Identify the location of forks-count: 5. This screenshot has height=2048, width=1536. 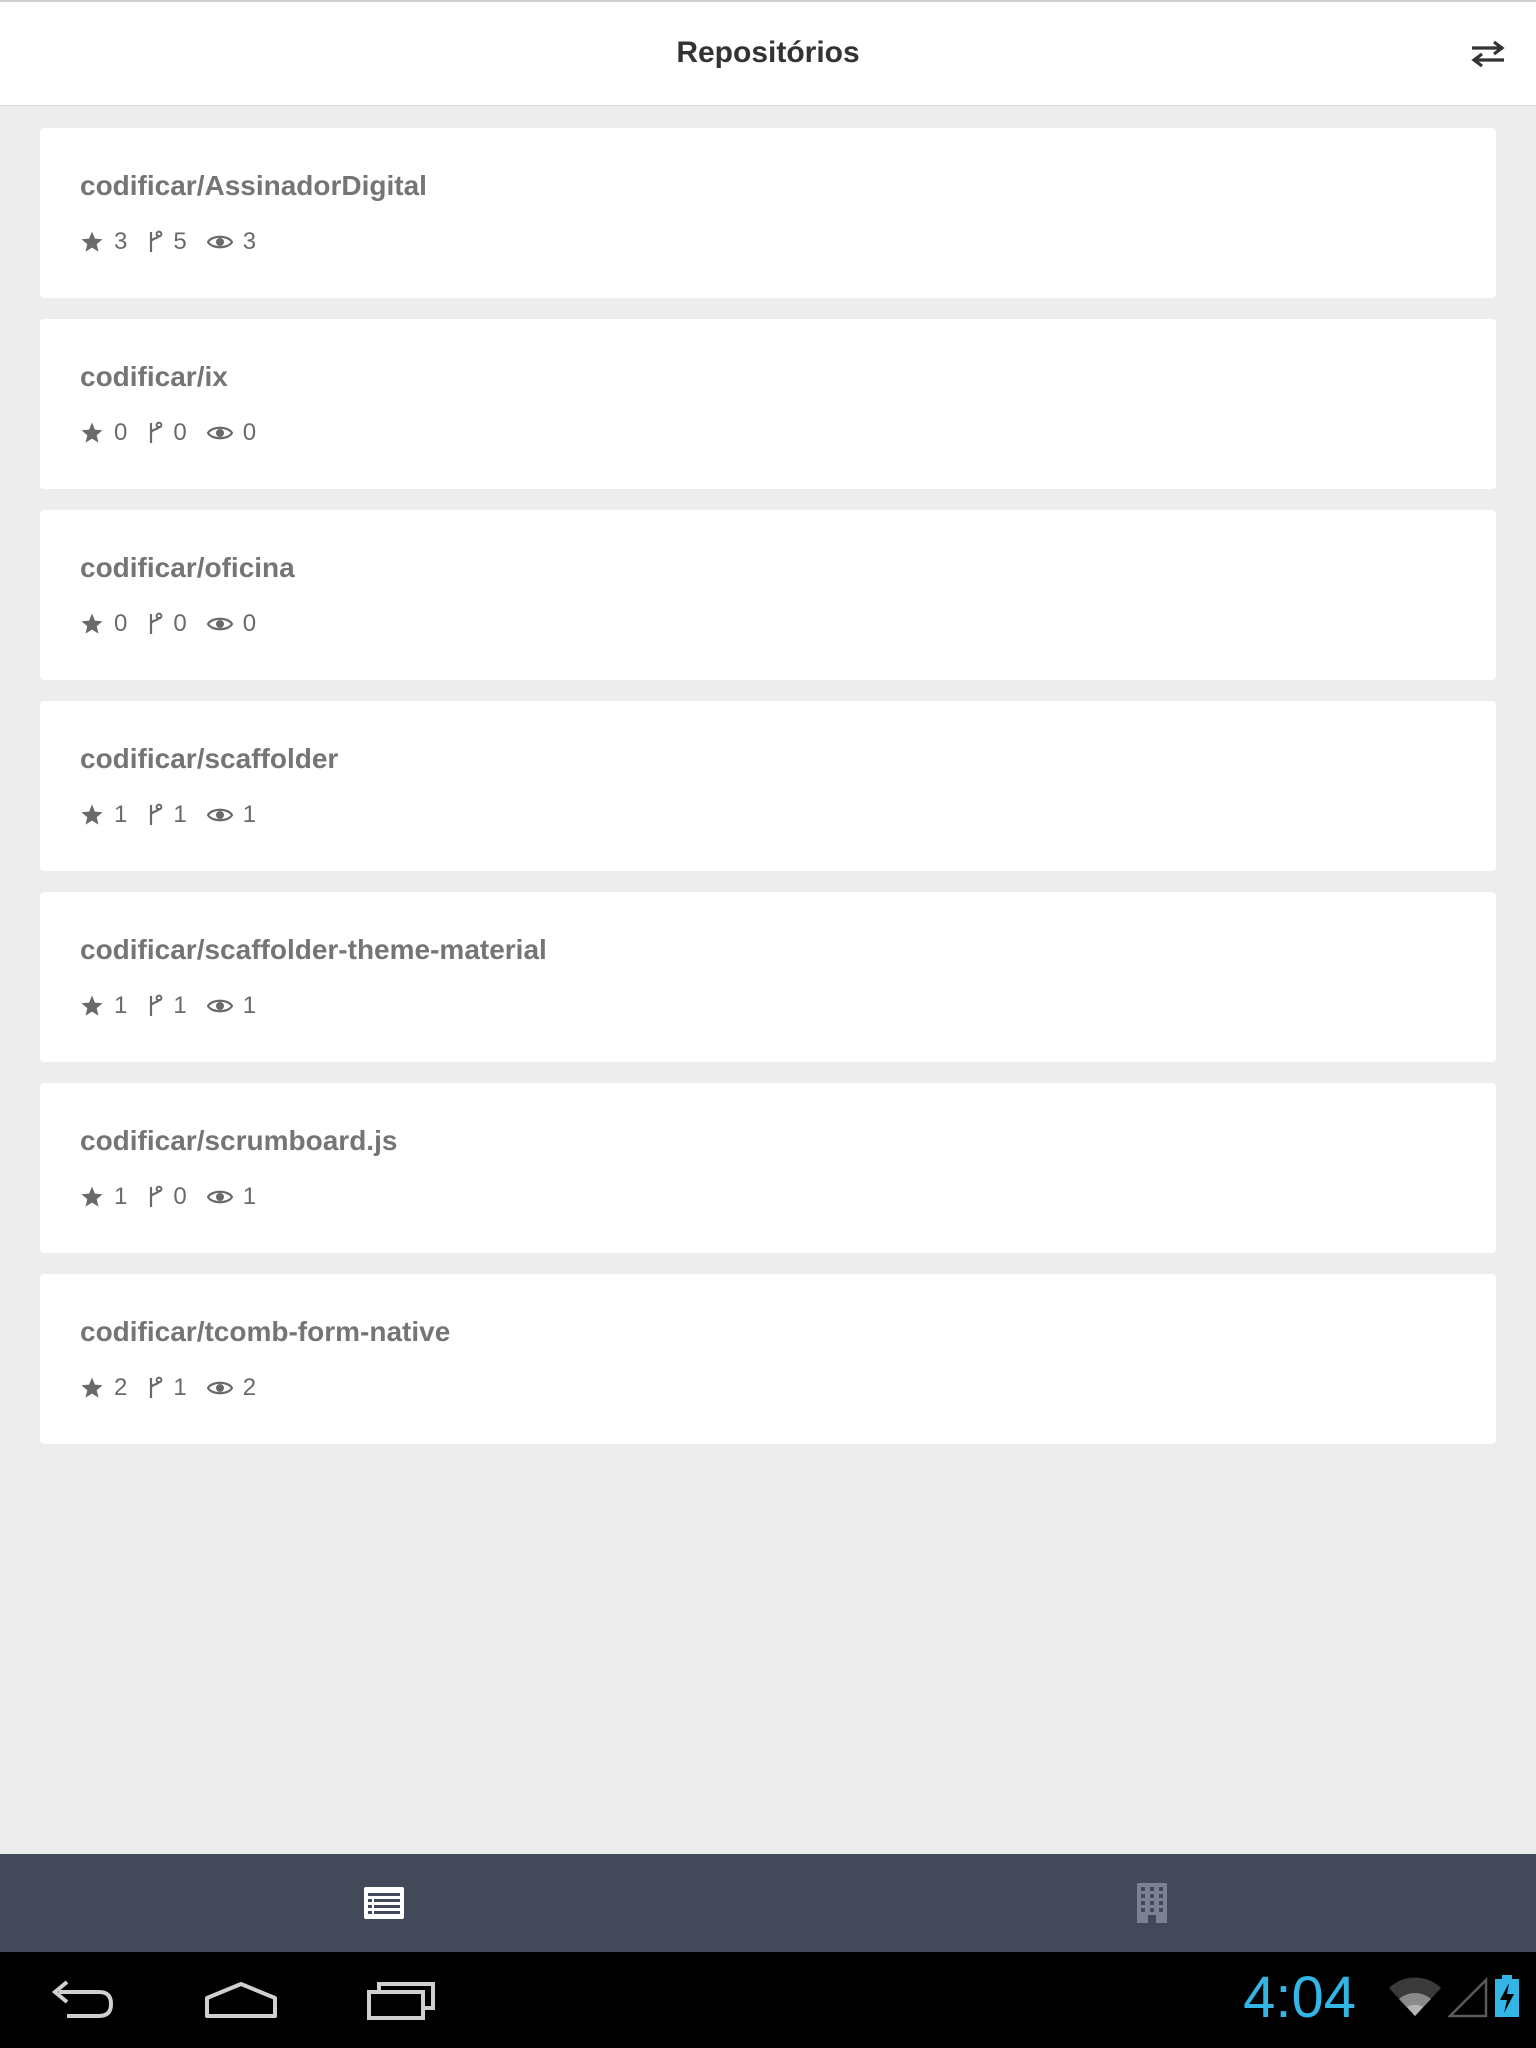
(180, 241).